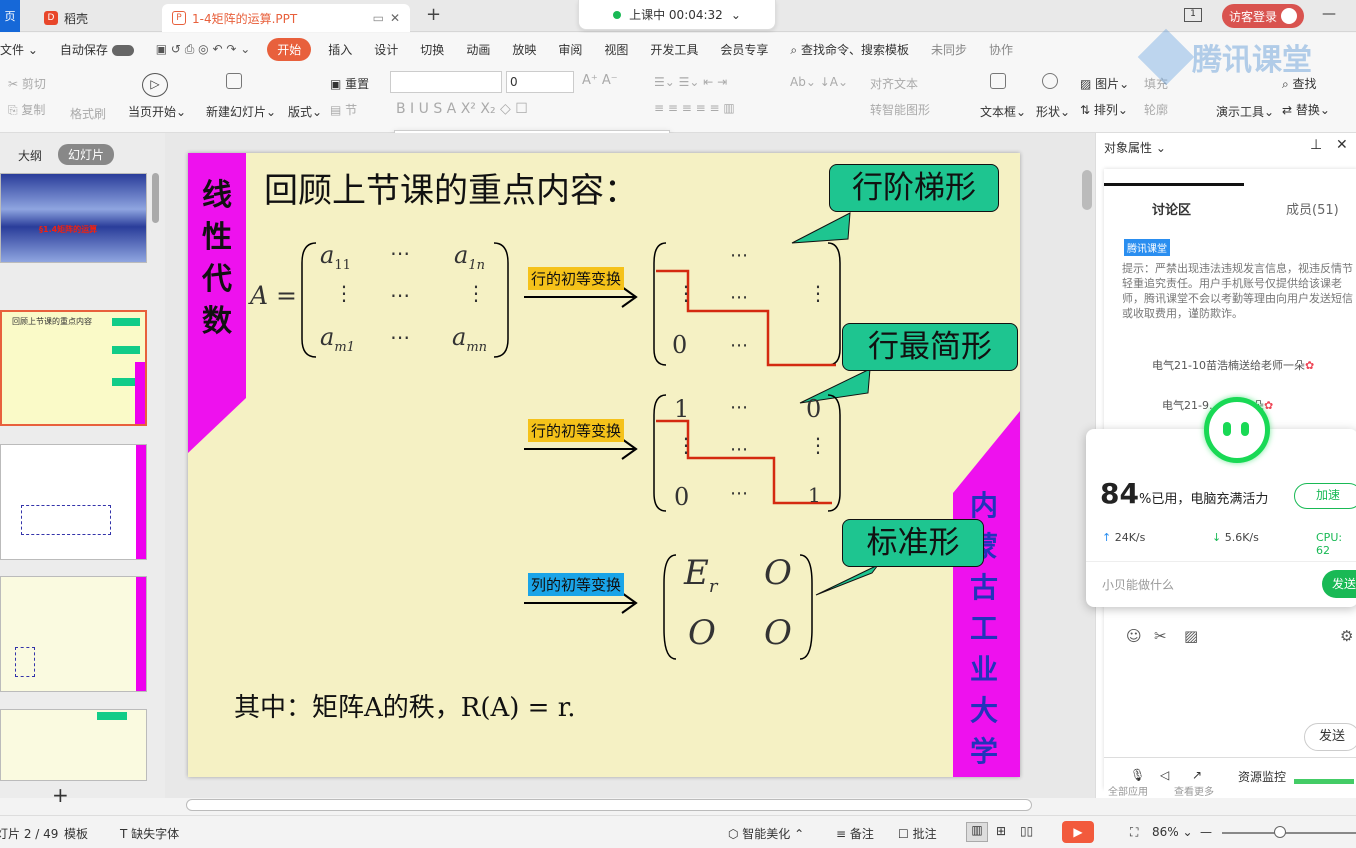 The image size is (1356, 848). Describe the element at coordinates (1135, 147) in the screenshot. I see `object-properties-title: 对象属性 ⌄` at that location.